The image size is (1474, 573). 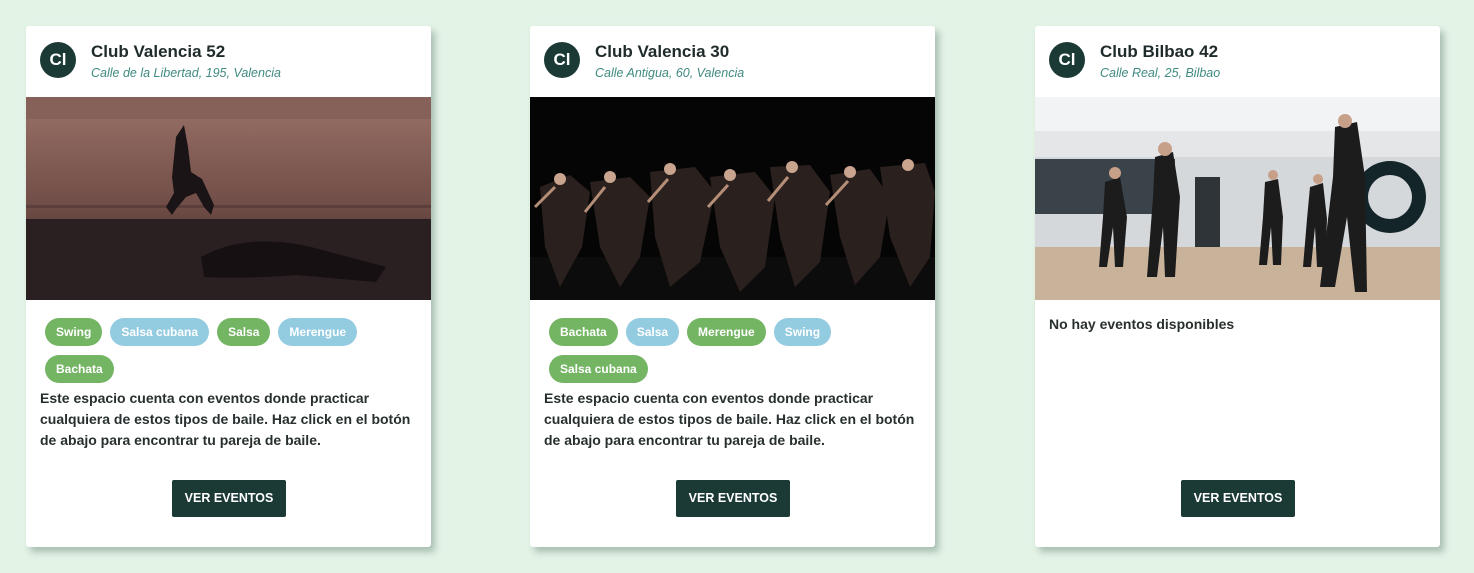 I want to click on club-address: Calle Antigua, 60, Valencia, so click(x=670, y=73).